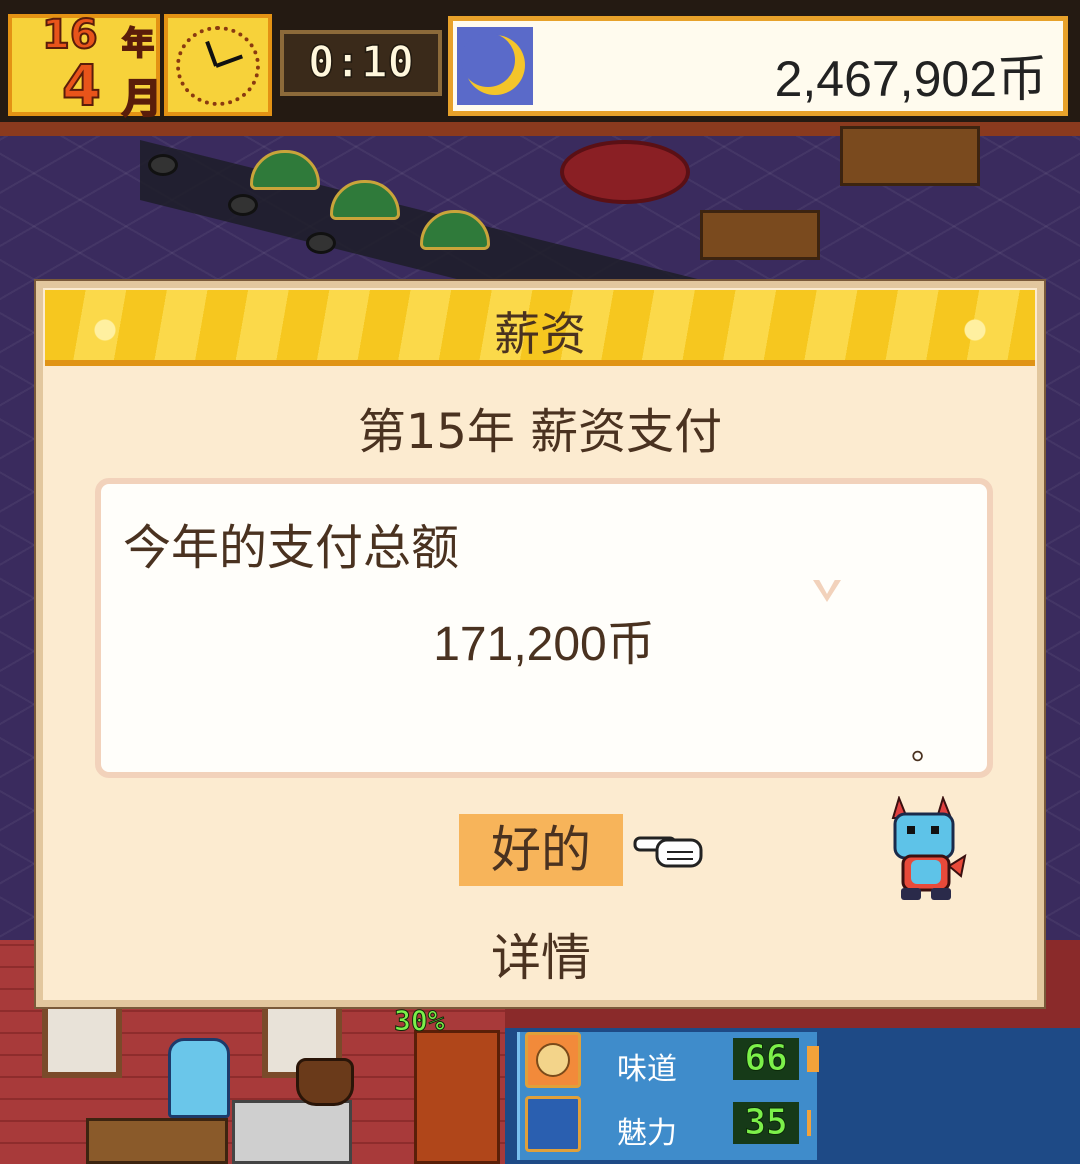  Describe the element at coordinates (760, 235) in the screenshot. I see `wooden-table` at that location.